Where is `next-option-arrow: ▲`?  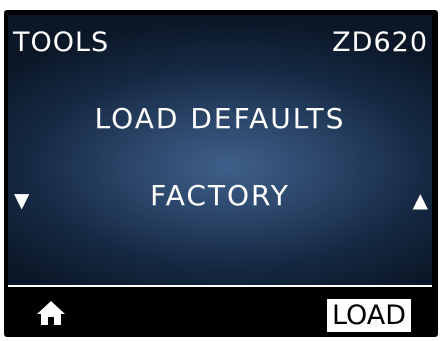
next-option-arrow: ▲ is located at coordinates (420, 200).